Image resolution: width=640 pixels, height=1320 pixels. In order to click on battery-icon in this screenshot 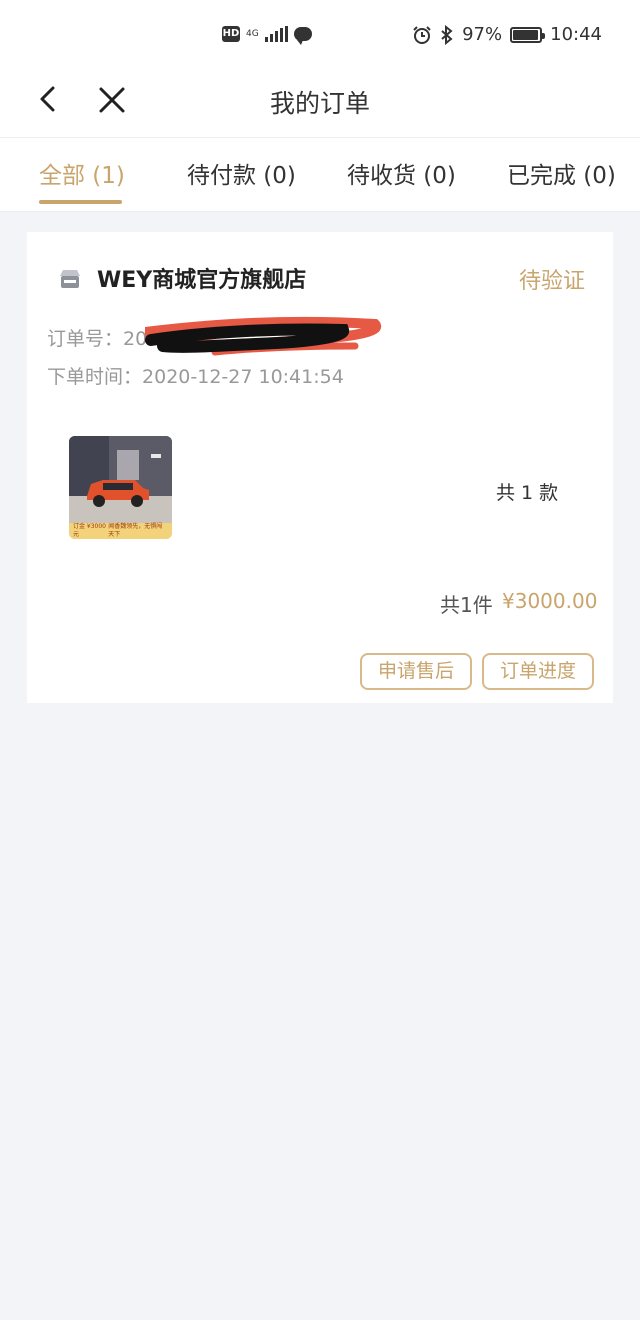, I will do `click(528, 34)`.